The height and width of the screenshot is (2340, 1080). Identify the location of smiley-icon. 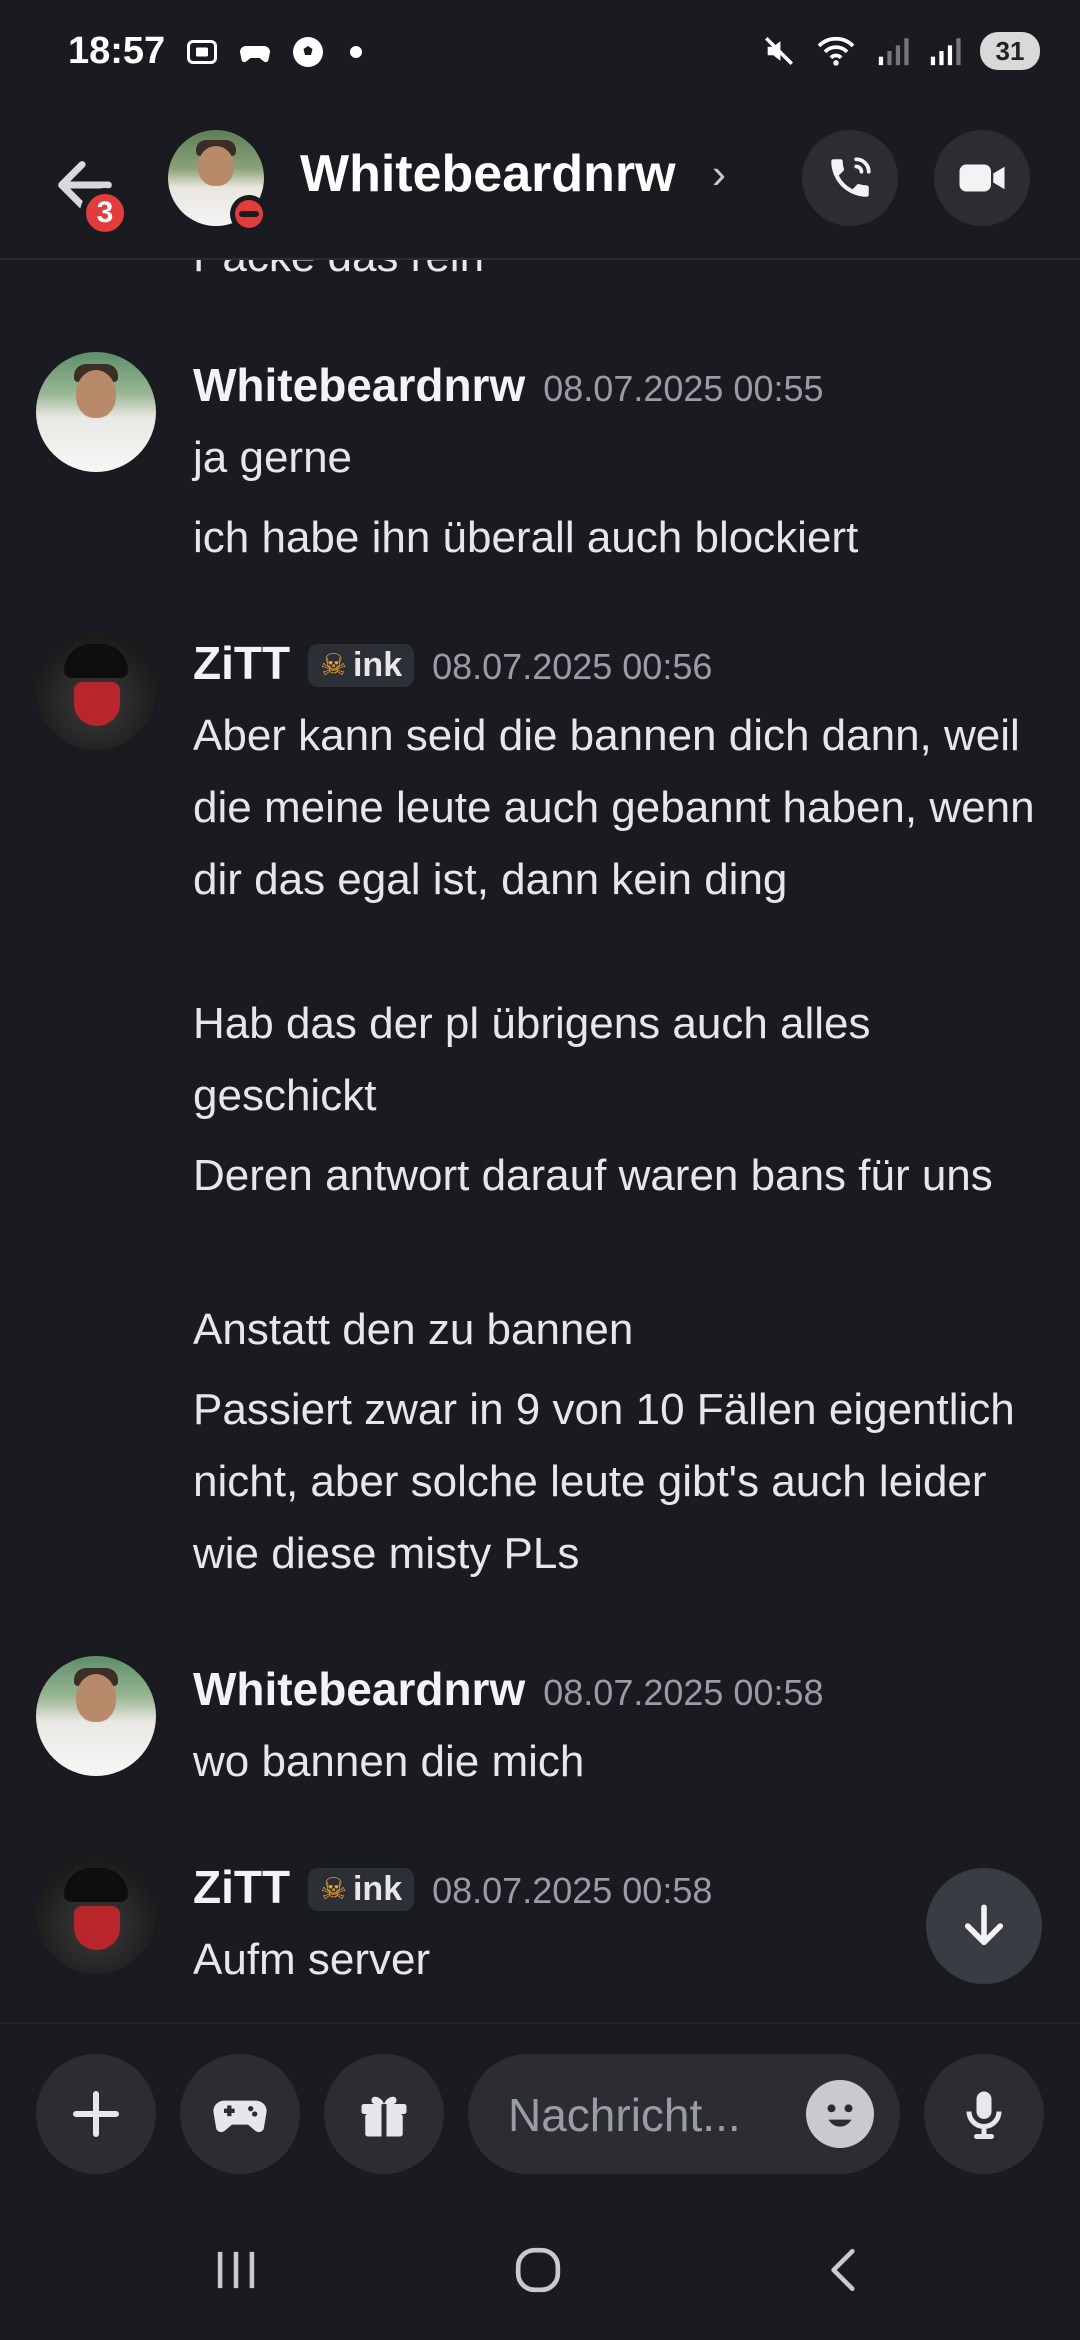
(840, 2115).